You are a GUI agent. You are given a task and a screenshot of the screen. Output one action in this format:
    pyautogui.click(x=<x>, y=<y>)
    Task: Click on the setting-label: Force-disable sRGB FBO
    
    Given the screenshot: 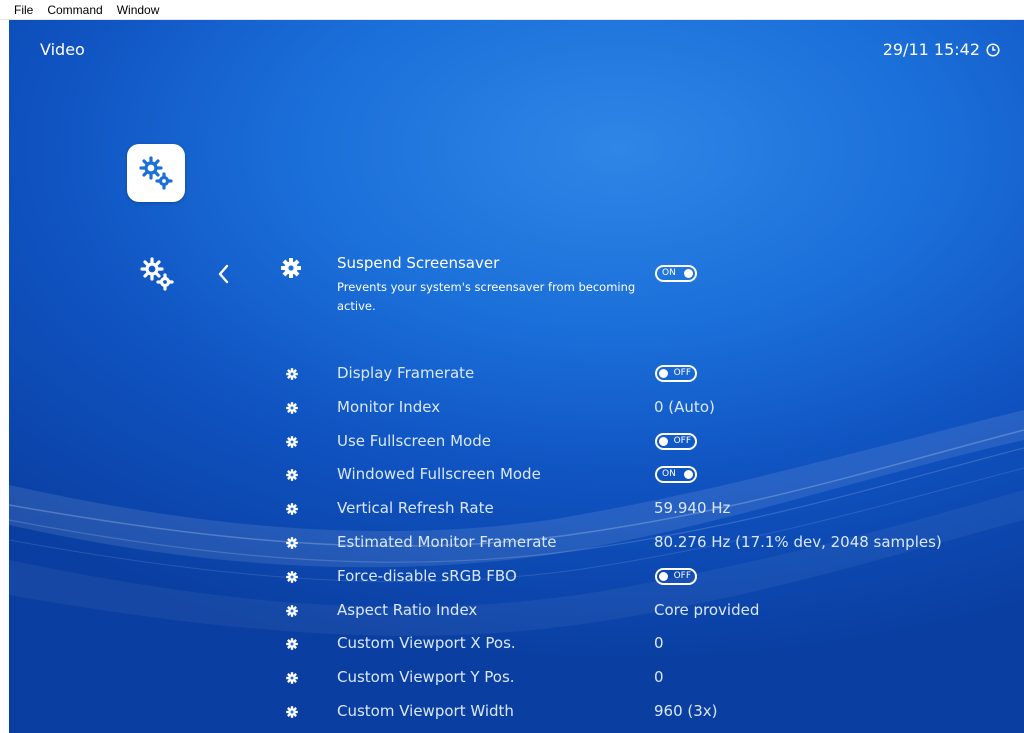 What is the action you would take?
    pyautogui.click(x=427, y=575)
    